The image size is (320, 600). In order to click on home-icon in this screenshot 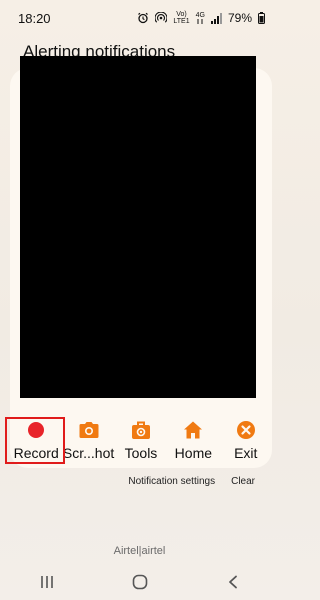, I will do `click(193, 430)`.